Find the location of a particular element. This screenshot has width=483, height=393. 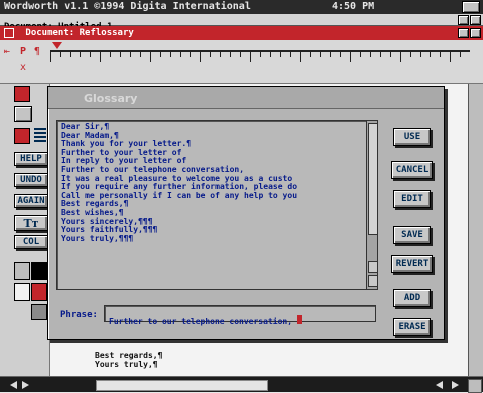

scroll-down-arrow-icon is located at coordinates (373, 281).